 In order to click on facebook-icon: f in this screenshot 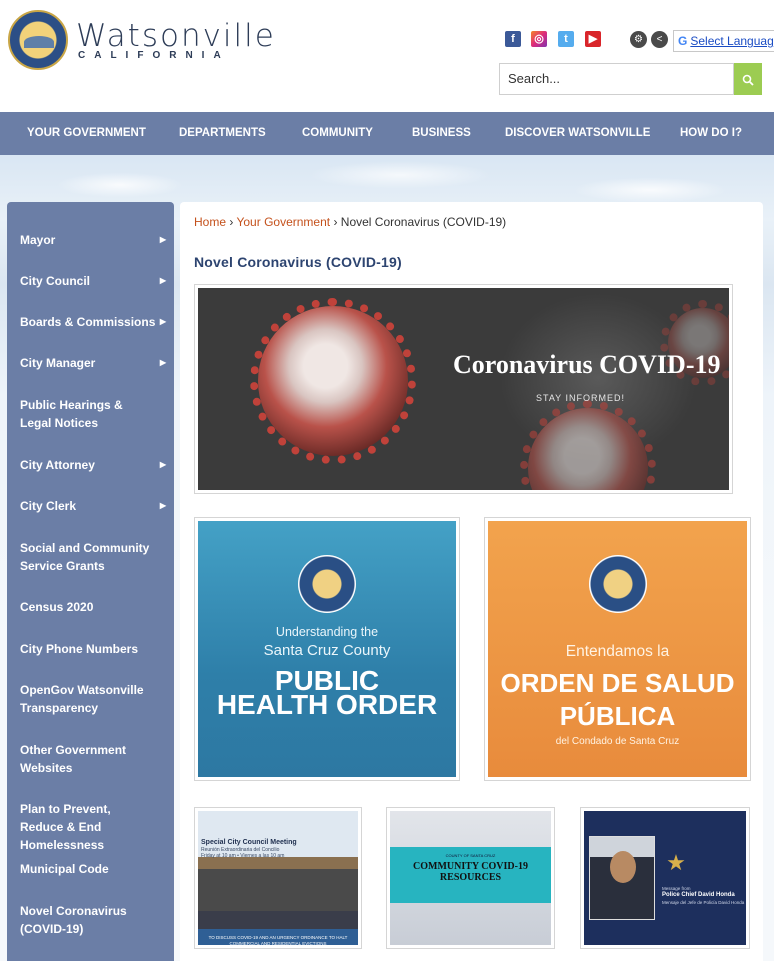, I will do `click(513, 39)`.